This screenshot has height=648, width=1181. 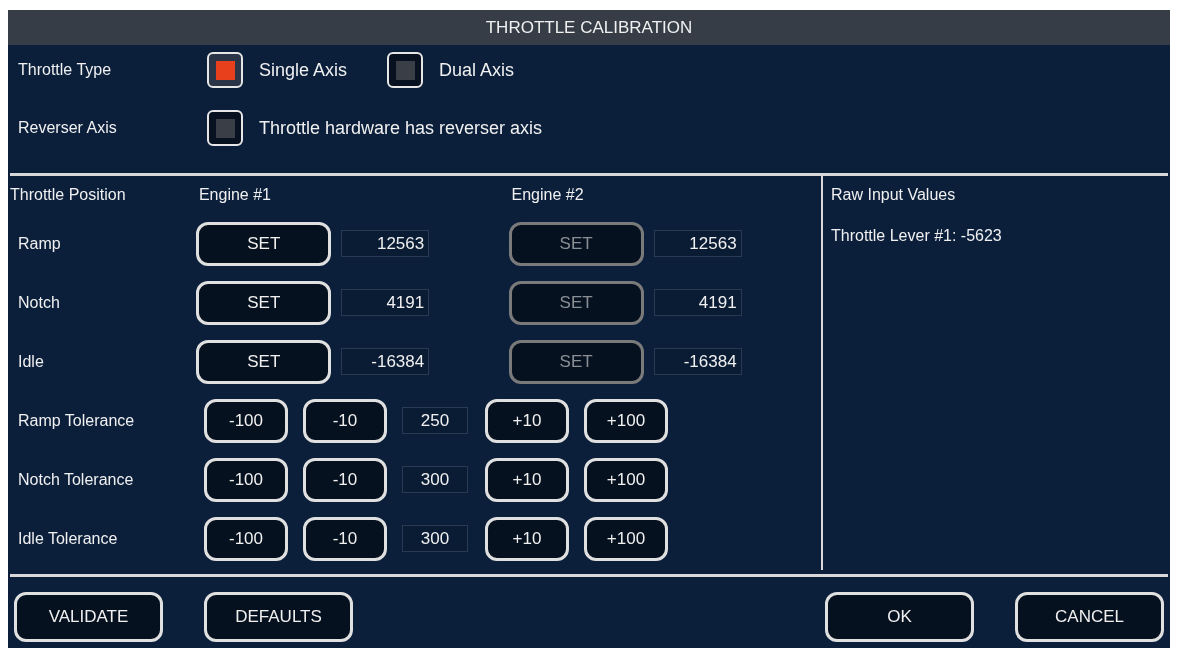 I want to click on row-label: Ramp, so click(x=39, y=243).